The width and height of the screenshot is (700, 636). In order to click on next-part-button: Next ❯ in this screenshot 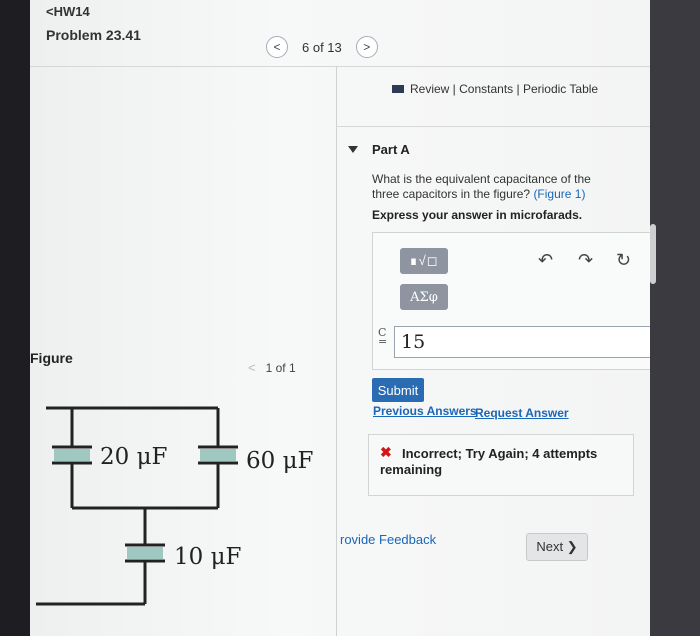, I will do `click(557, 547)`.